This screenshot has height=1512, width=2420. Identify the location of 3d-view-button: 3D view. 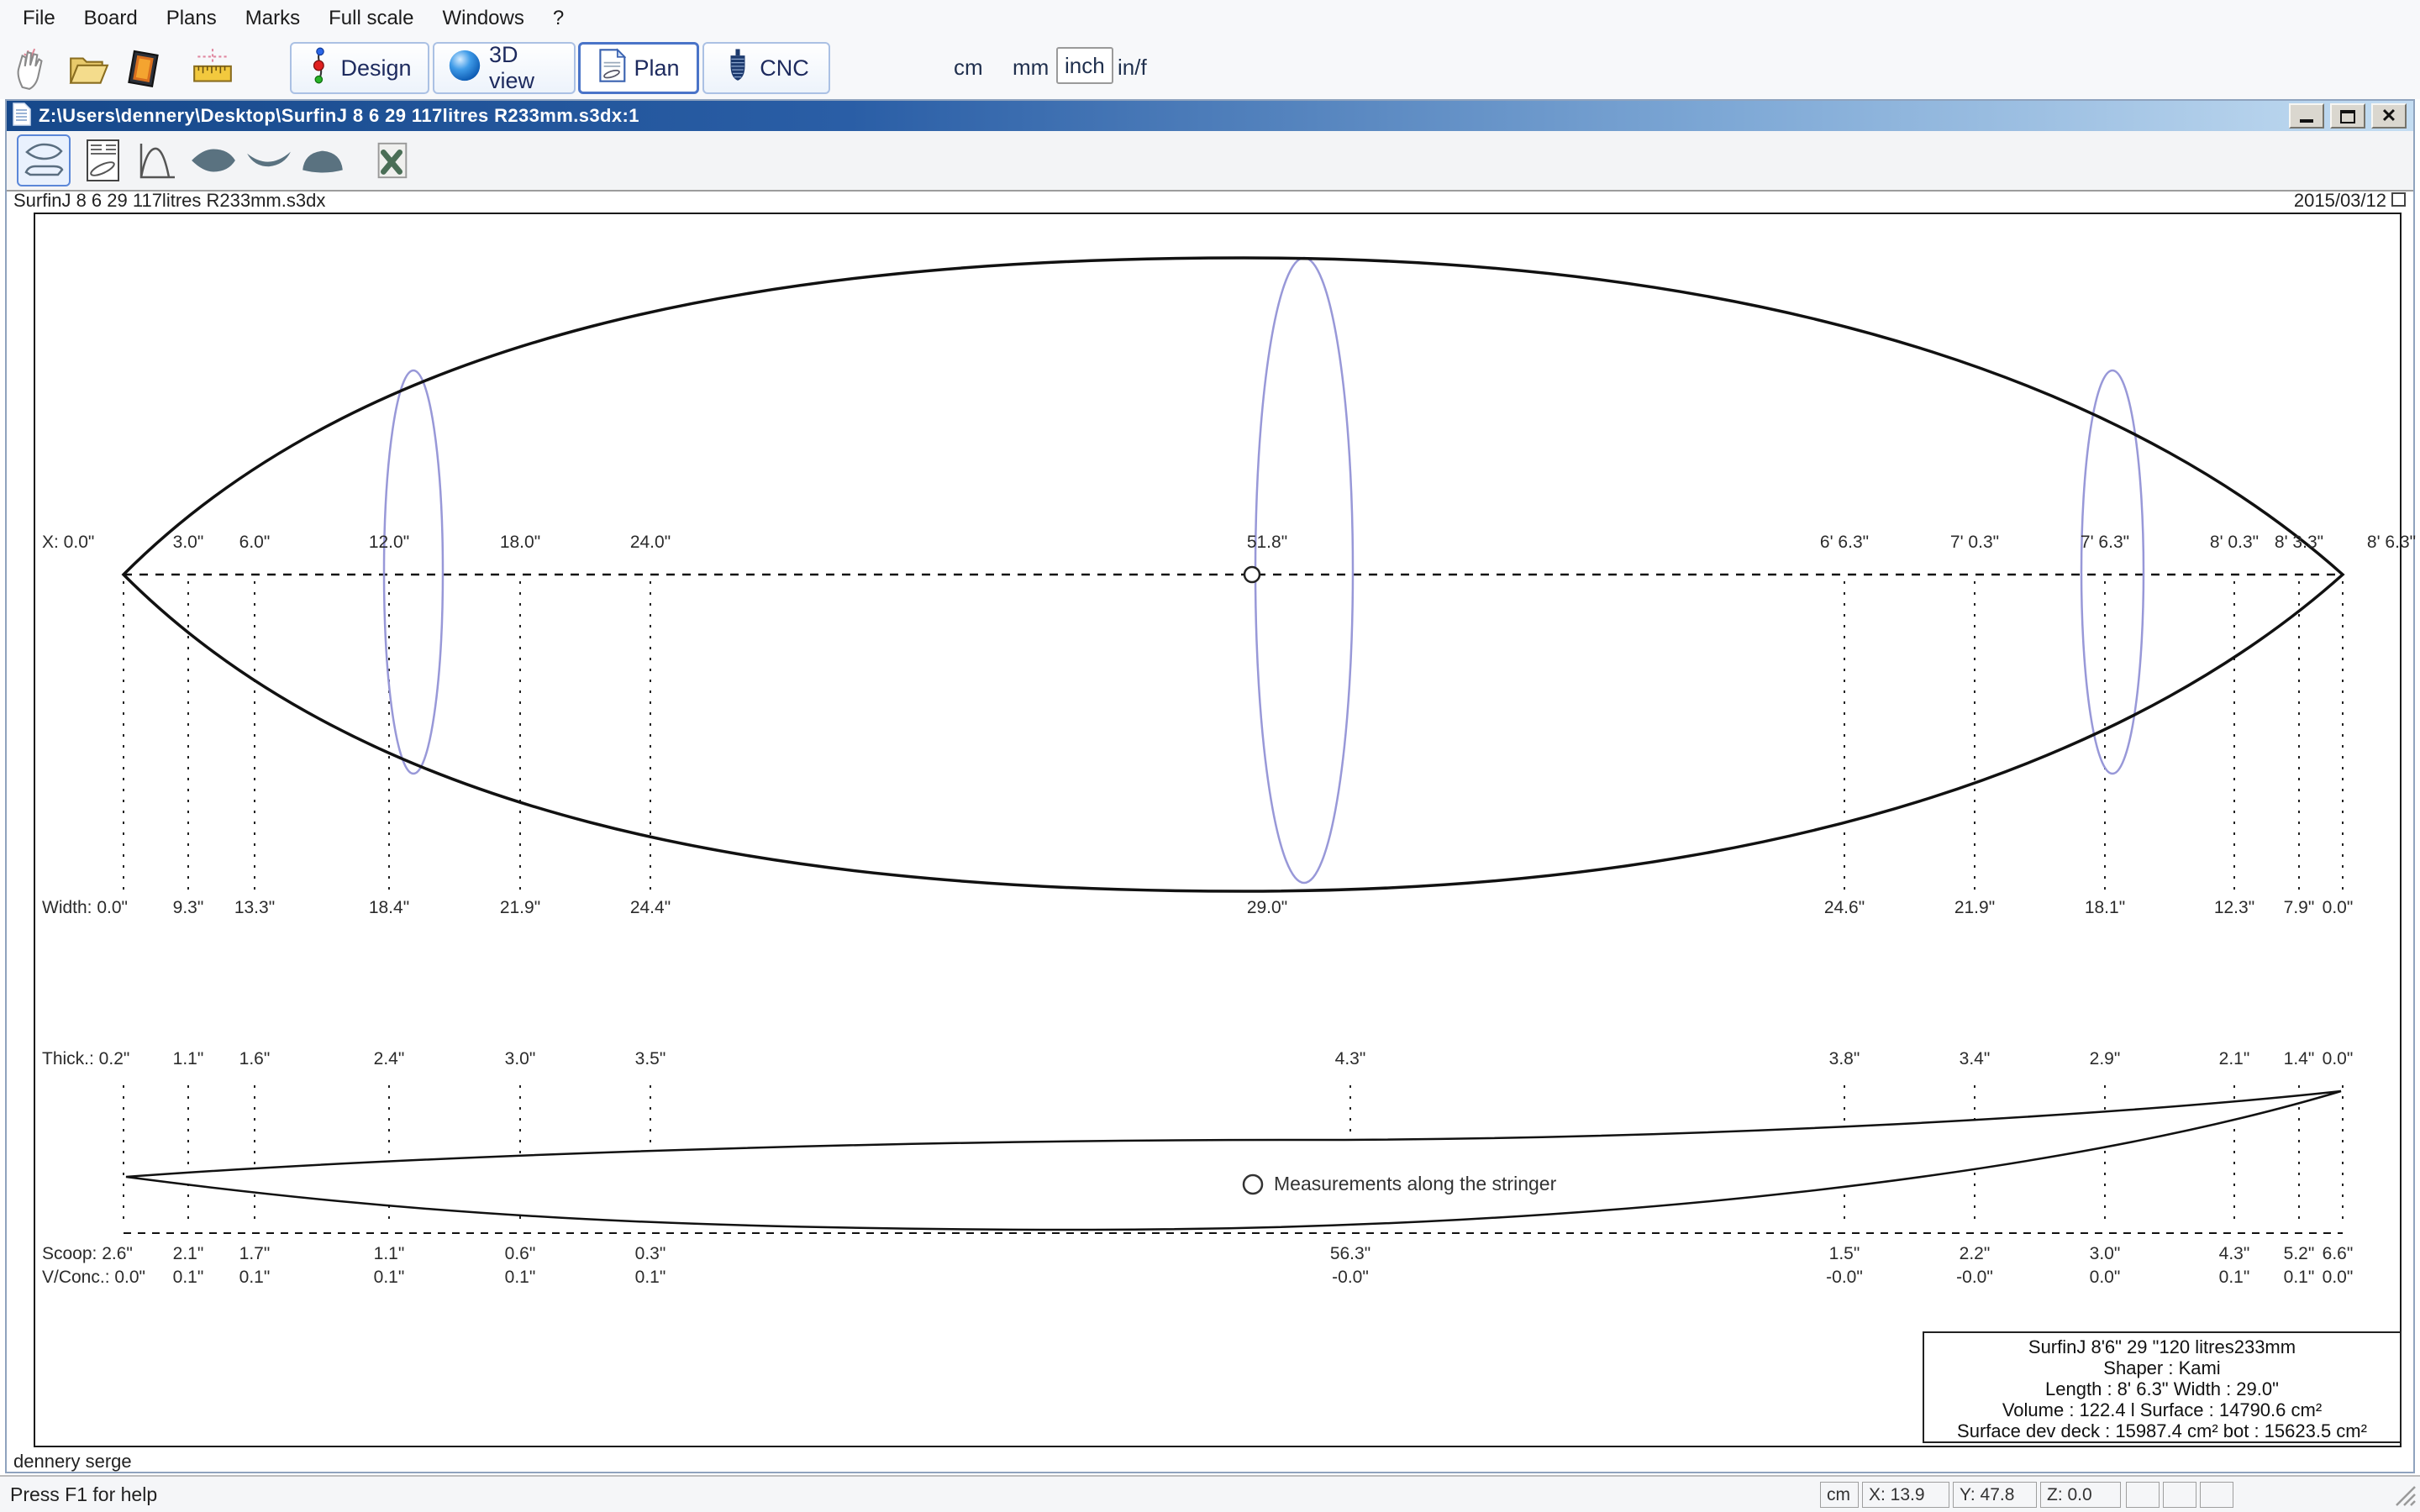
(505, 68).